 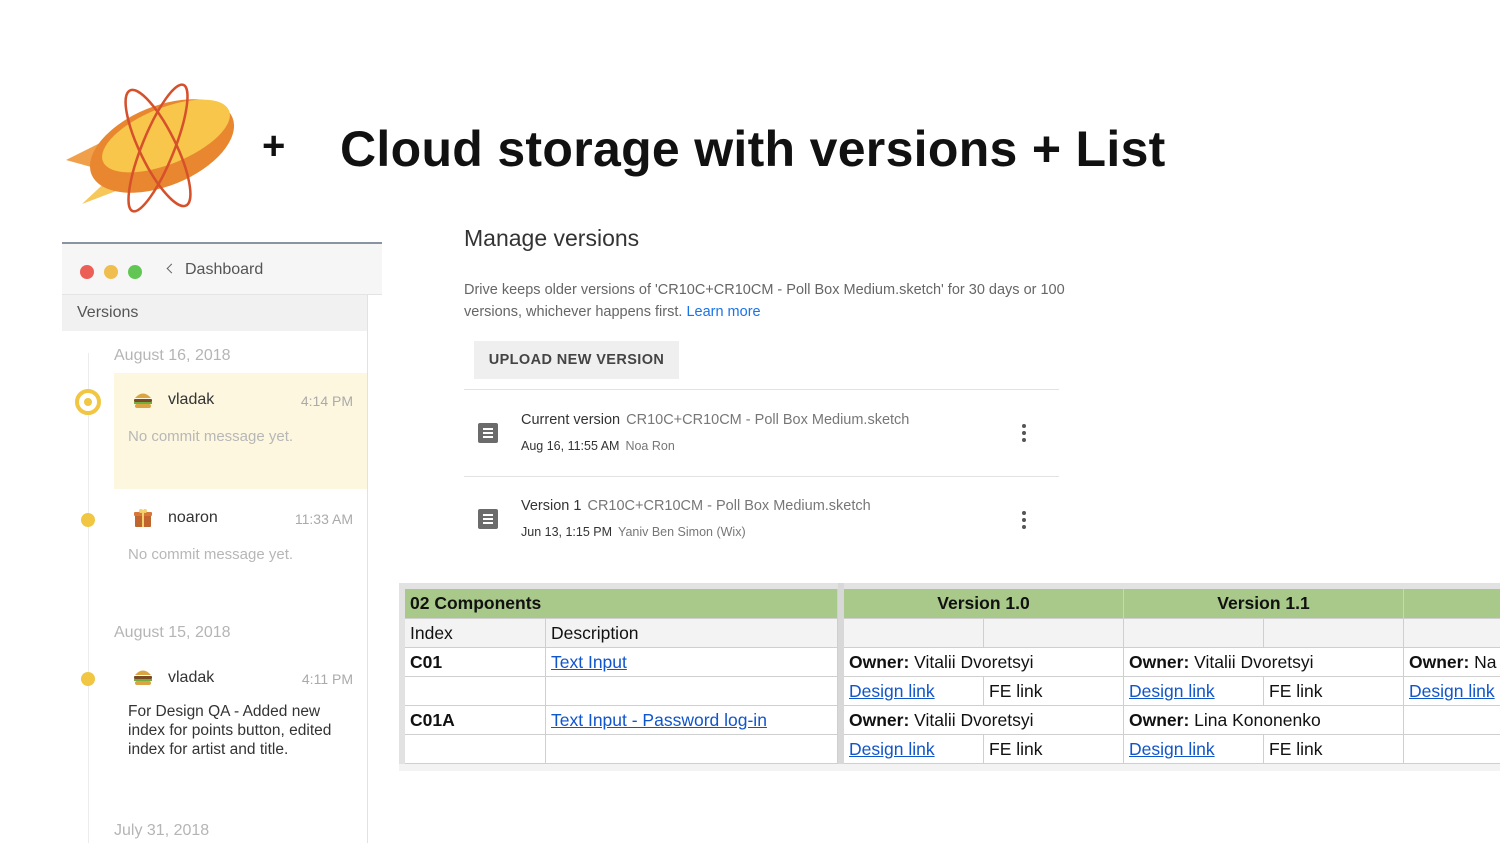 What do you see at coordinates (571, 420) in the screenshot?
I see `version-name: Current version` at bounding box center [571, 420].